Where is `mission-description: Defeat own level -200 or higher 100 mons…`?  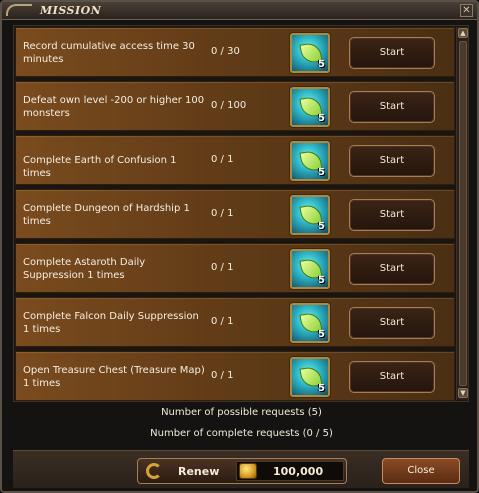 mission-description: Defeat own level -200 or higher 100 mons… is located at coordinates (114, 107).